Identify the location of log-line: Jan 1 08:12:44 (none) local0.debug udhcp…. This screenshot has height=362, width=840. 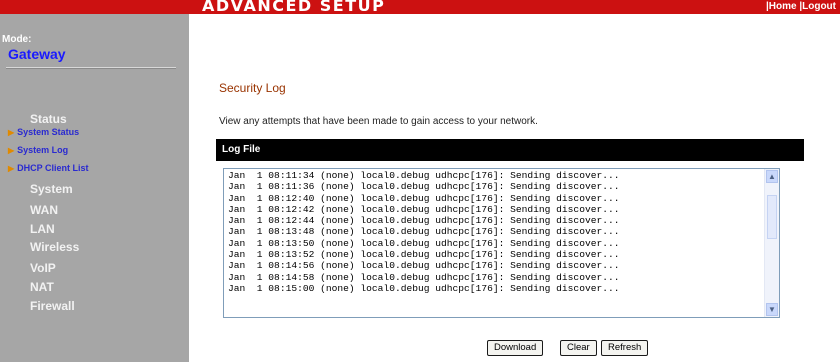
(424, 221).